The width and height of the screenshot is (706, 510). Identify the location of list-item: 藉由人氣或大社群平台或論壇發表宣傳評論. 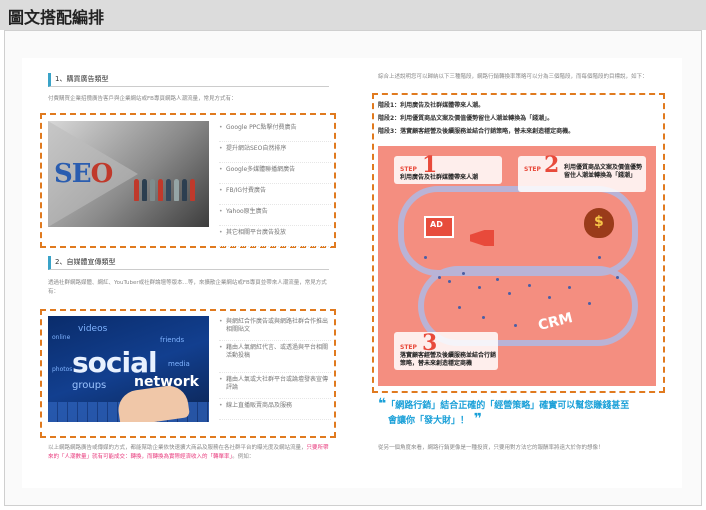
(275, 386).